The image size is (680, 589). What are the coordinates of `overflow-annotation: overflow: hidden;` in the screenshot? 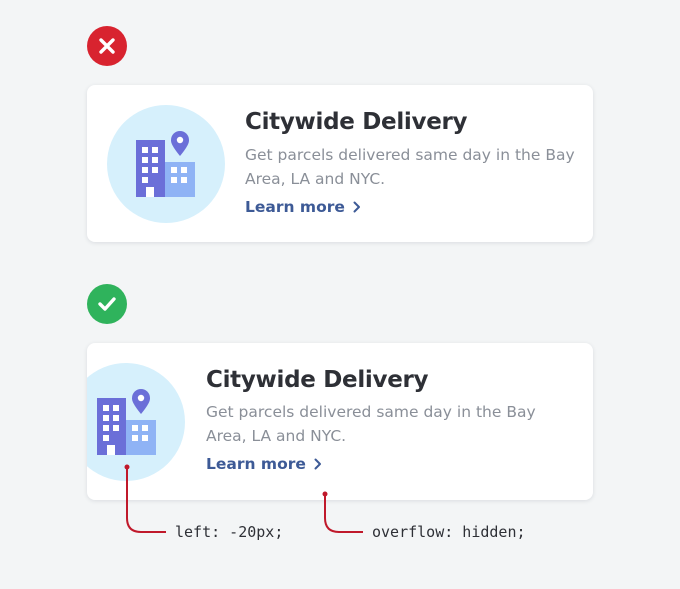 It's located at (449, 532).